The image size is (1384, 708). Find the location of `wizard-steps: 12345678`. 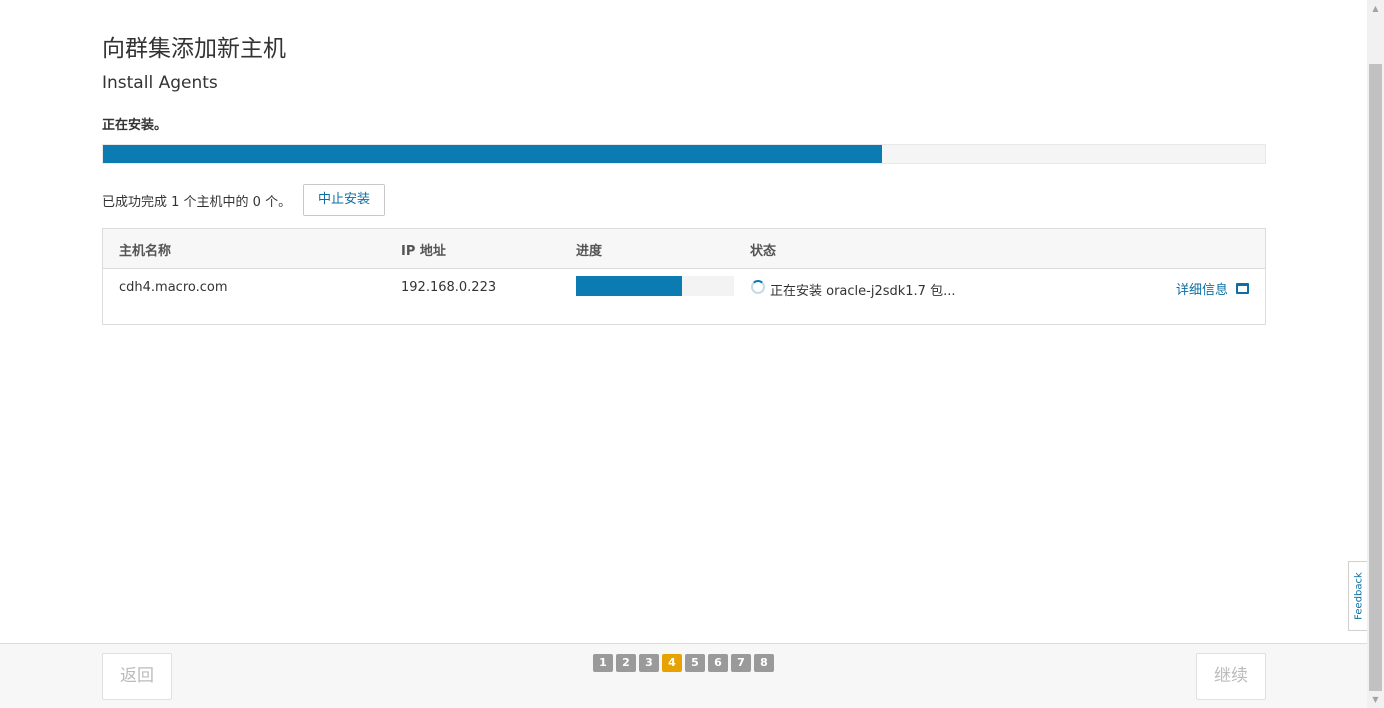

wizard-steps: 12345678 is located at coordinates (685, 663).